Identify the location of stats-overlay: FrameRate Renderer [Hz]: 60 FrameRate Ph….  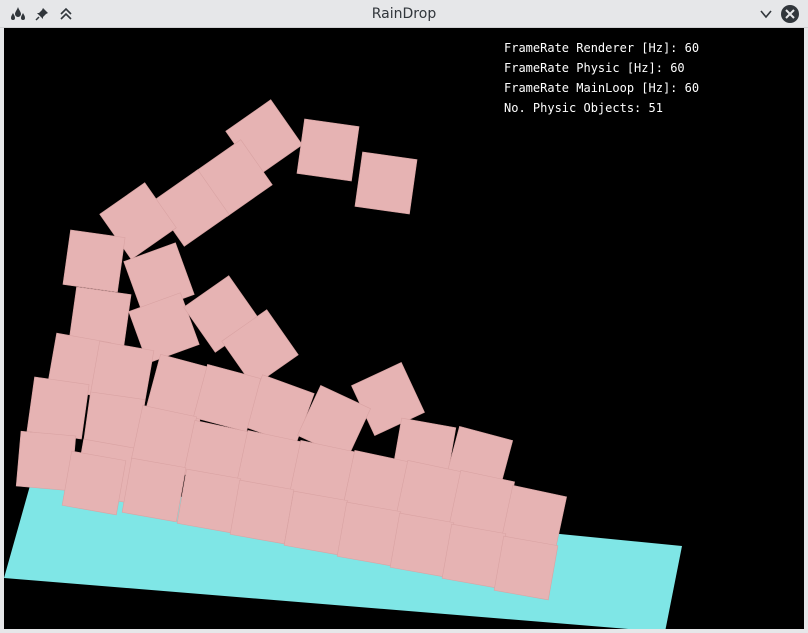
(601, 78).